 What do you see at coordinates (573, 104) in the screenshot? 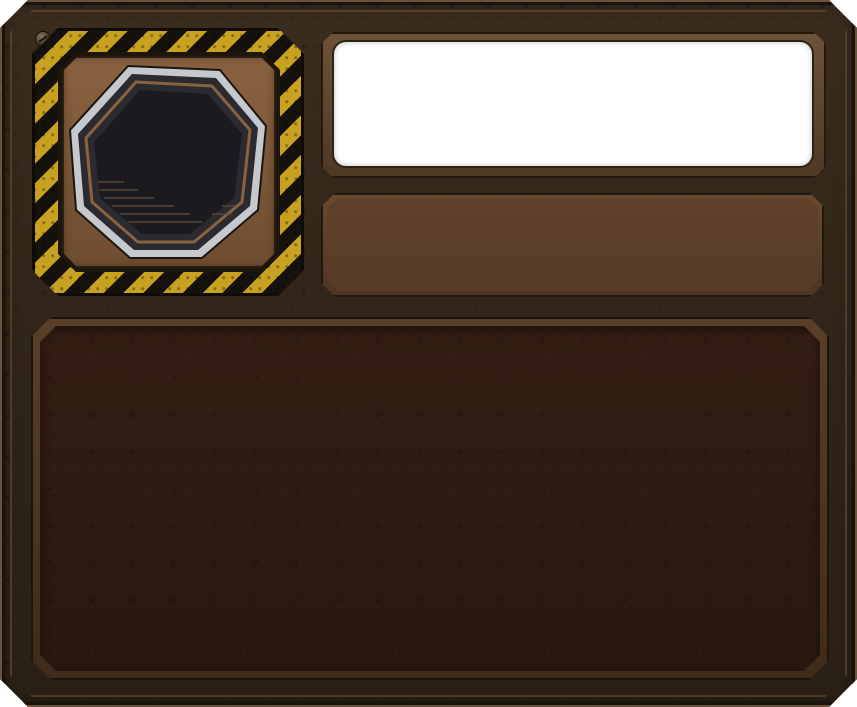
I see `name-plate` at bounding box center [573, 104].